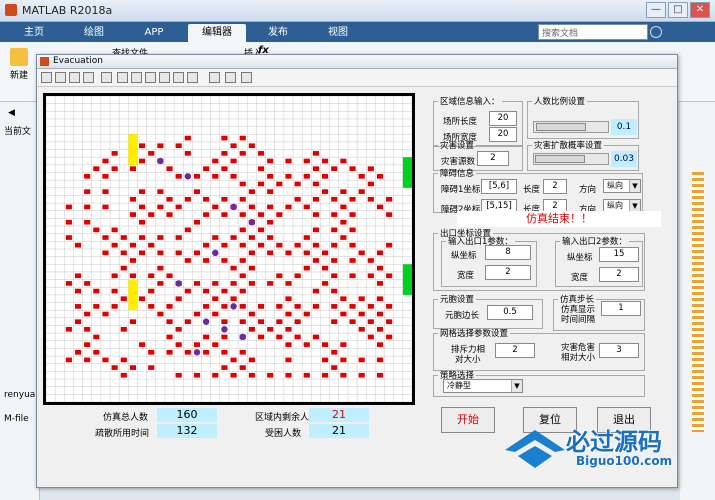 The image size is (715, 500). Describe the element at coordinates (150, 77) in the screenshot. I see `pan-icon` at that location.